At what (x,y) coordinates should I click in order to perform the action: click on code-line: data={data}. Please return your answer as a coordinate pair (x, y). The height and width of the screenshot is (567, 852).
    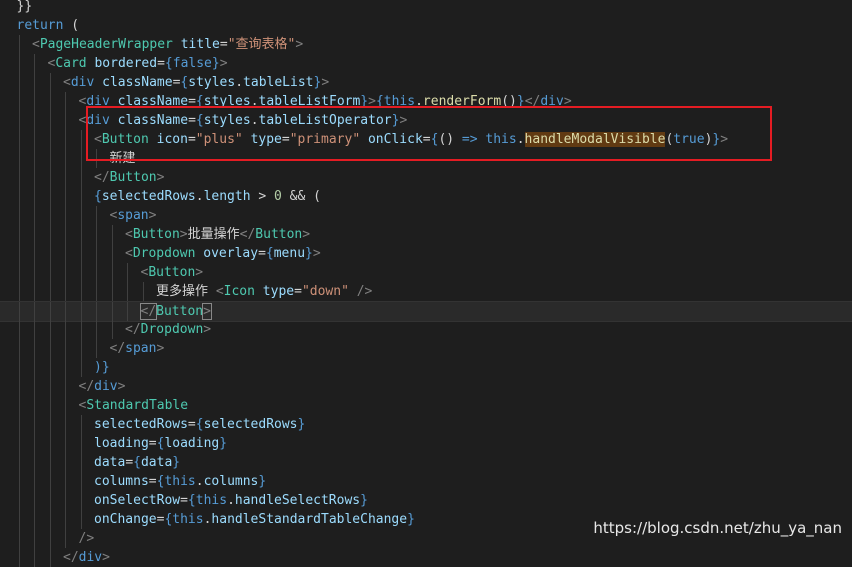
    Looking at the image, I should click on (426, 462).